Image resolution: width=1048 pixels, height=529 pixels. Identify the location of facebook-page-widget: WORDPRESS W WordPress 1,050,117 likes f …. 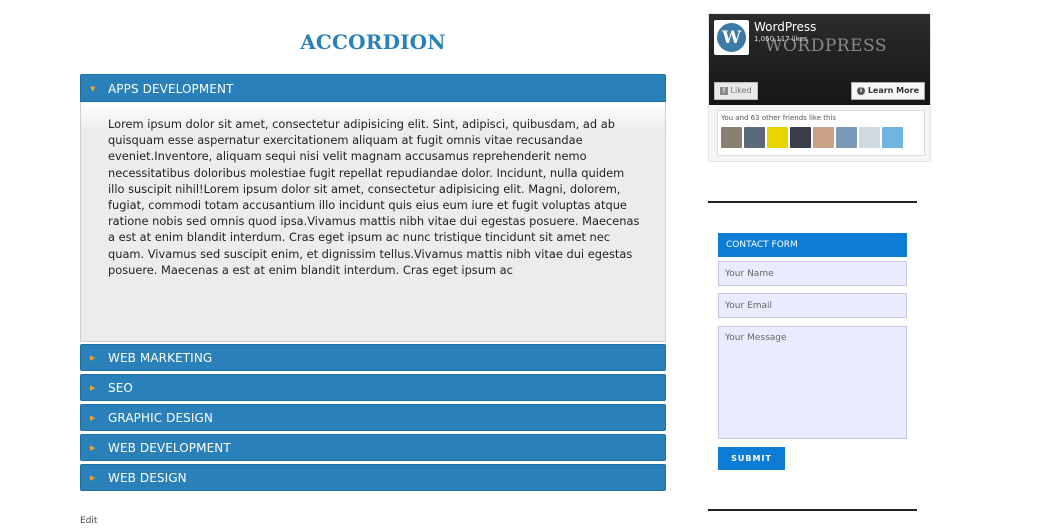
(819, 87).